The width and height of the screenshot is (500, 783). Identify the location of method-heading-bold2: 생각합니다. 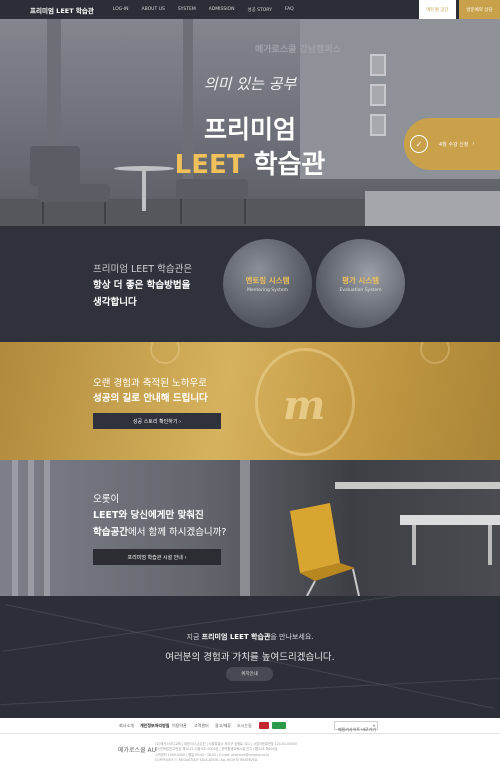
(115, 302).